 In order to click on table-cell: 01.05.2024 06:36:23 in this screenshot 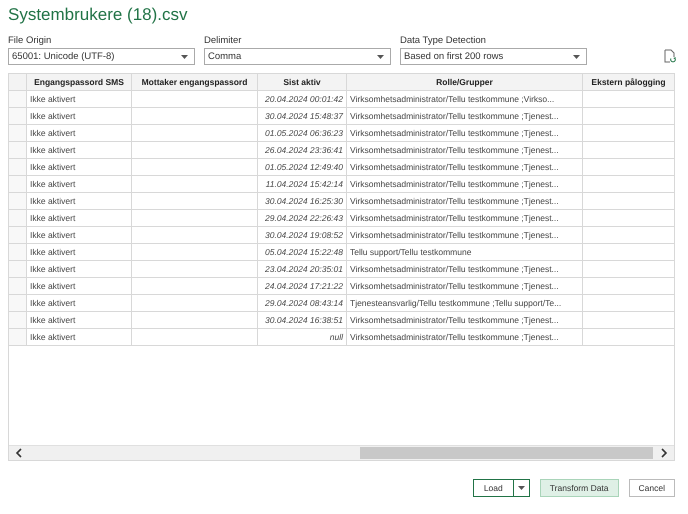, I will do `click(302, 133)`.